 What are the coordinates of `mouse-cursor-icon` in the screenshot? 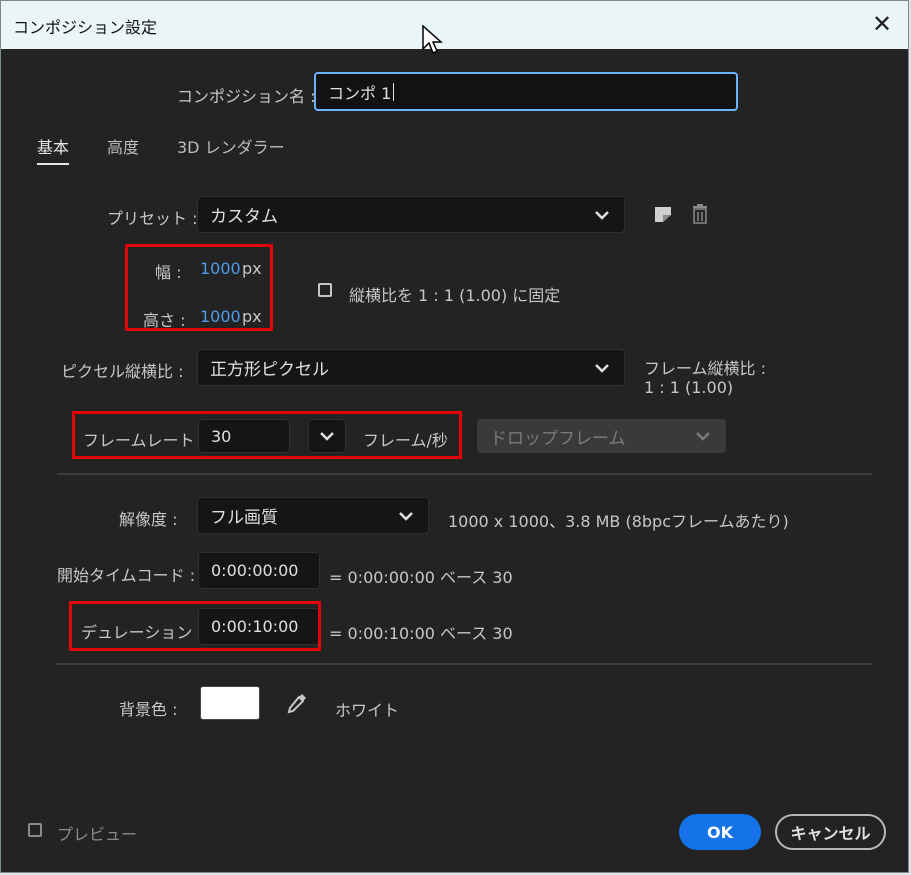 It's located at (432, 40).